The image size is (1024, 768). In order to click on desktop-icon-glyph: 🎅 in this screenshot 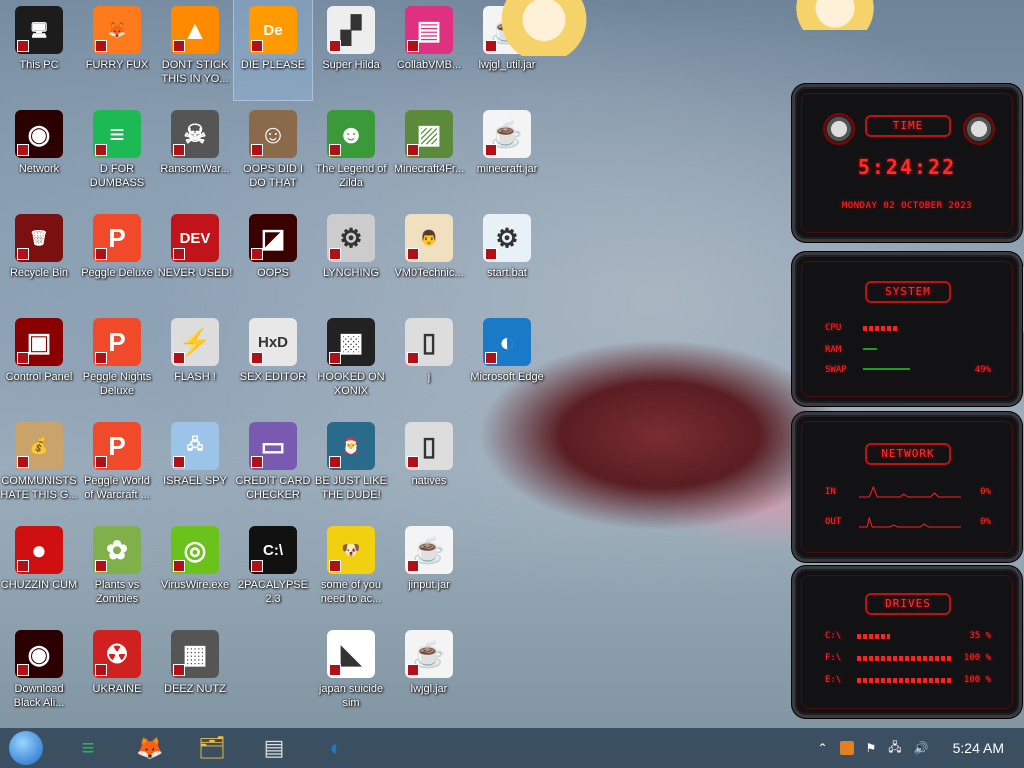, I will do `click(351, 446)`.